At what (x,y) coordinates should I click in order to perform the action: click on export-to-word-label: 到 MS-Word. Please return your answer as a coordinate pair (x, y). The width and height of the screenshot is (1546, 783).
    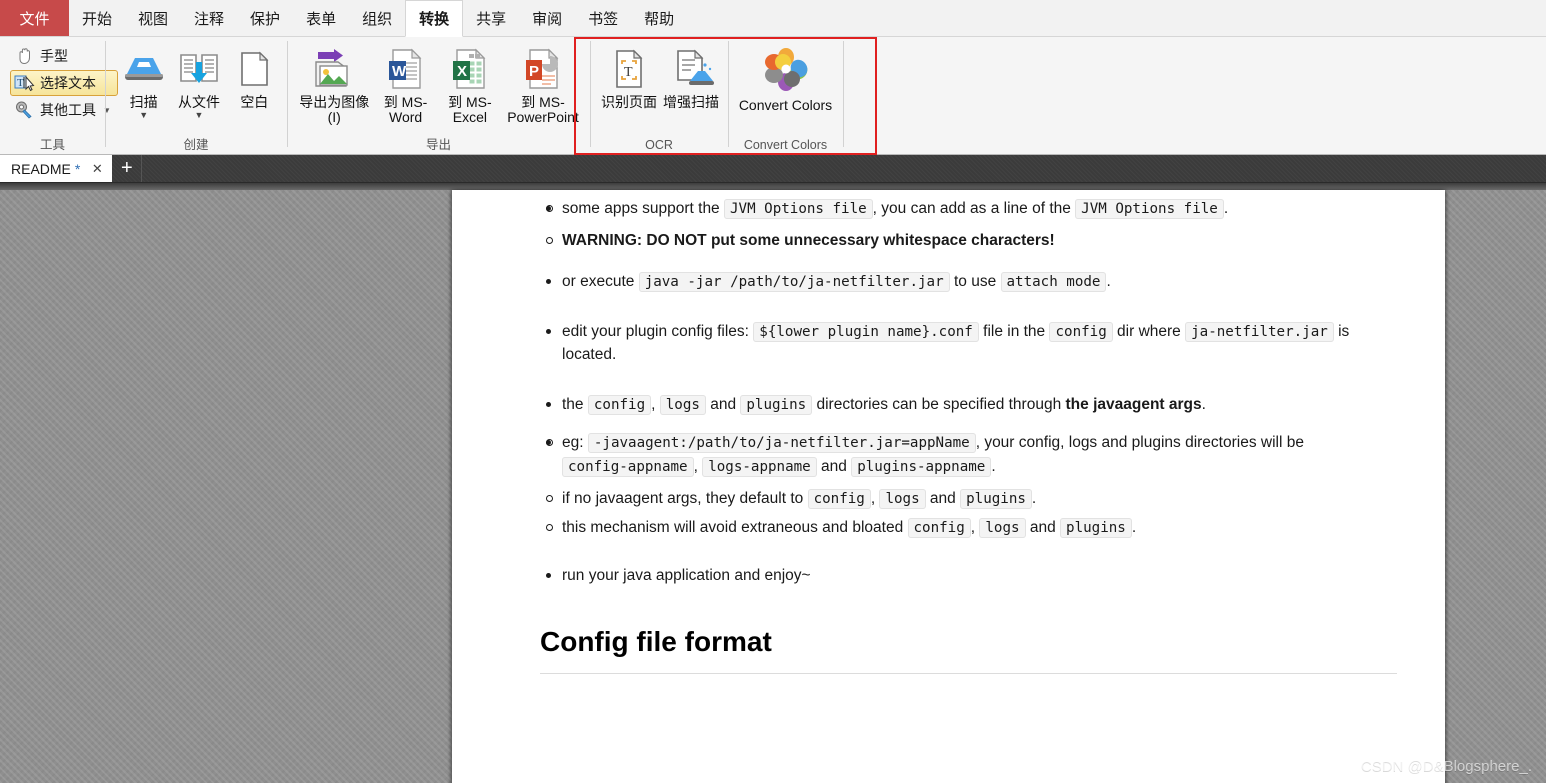
    Looking at the image, I should click on (405, 109).